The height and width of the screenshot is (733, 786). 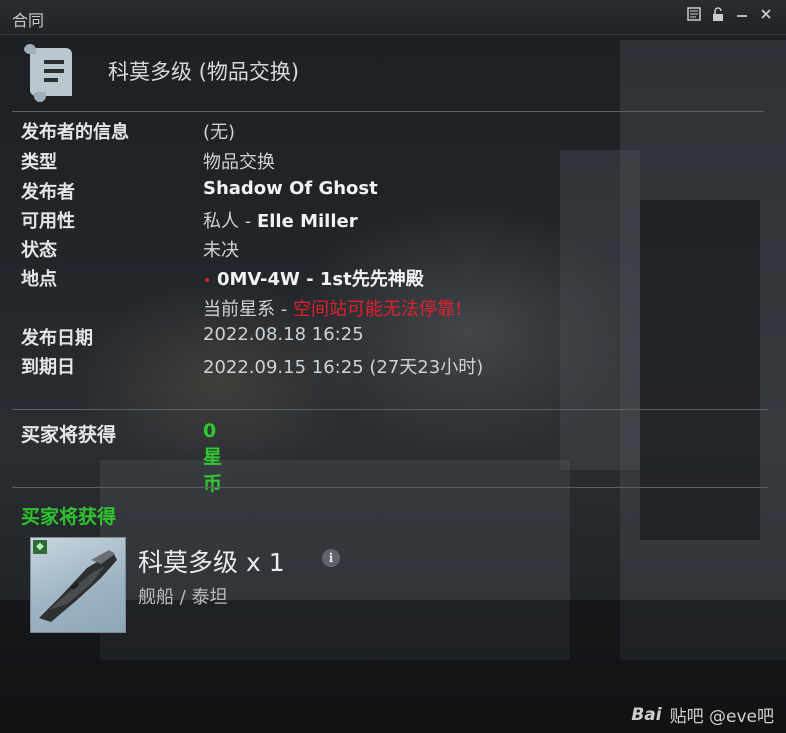 I want to click on lock-icon, so click(x=718, y=16).